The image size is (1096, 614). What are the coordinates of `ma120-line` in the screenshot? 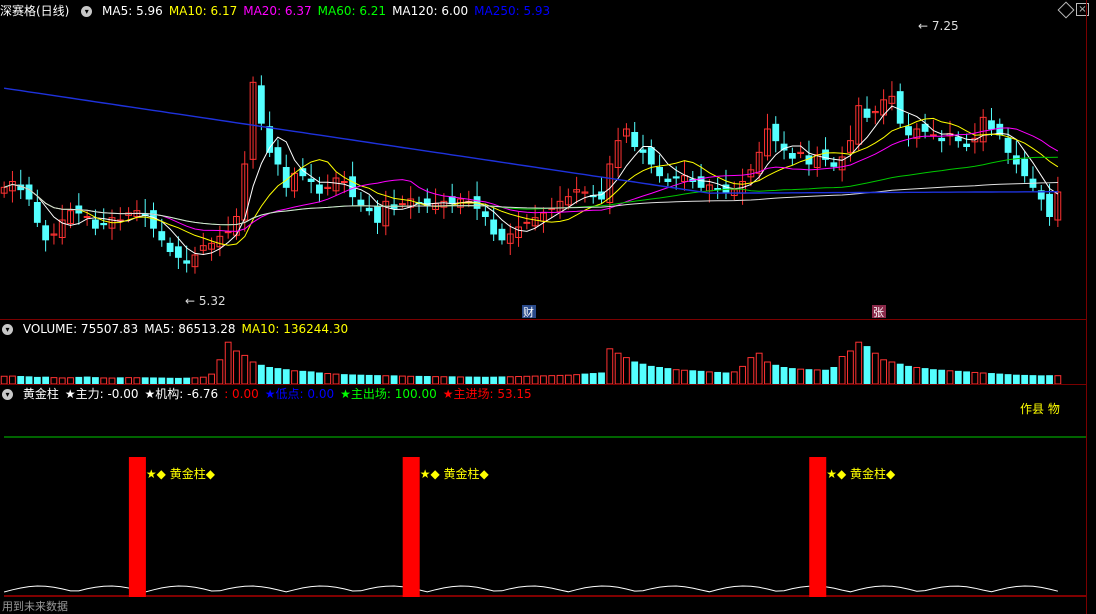 It's located at (530, 204).